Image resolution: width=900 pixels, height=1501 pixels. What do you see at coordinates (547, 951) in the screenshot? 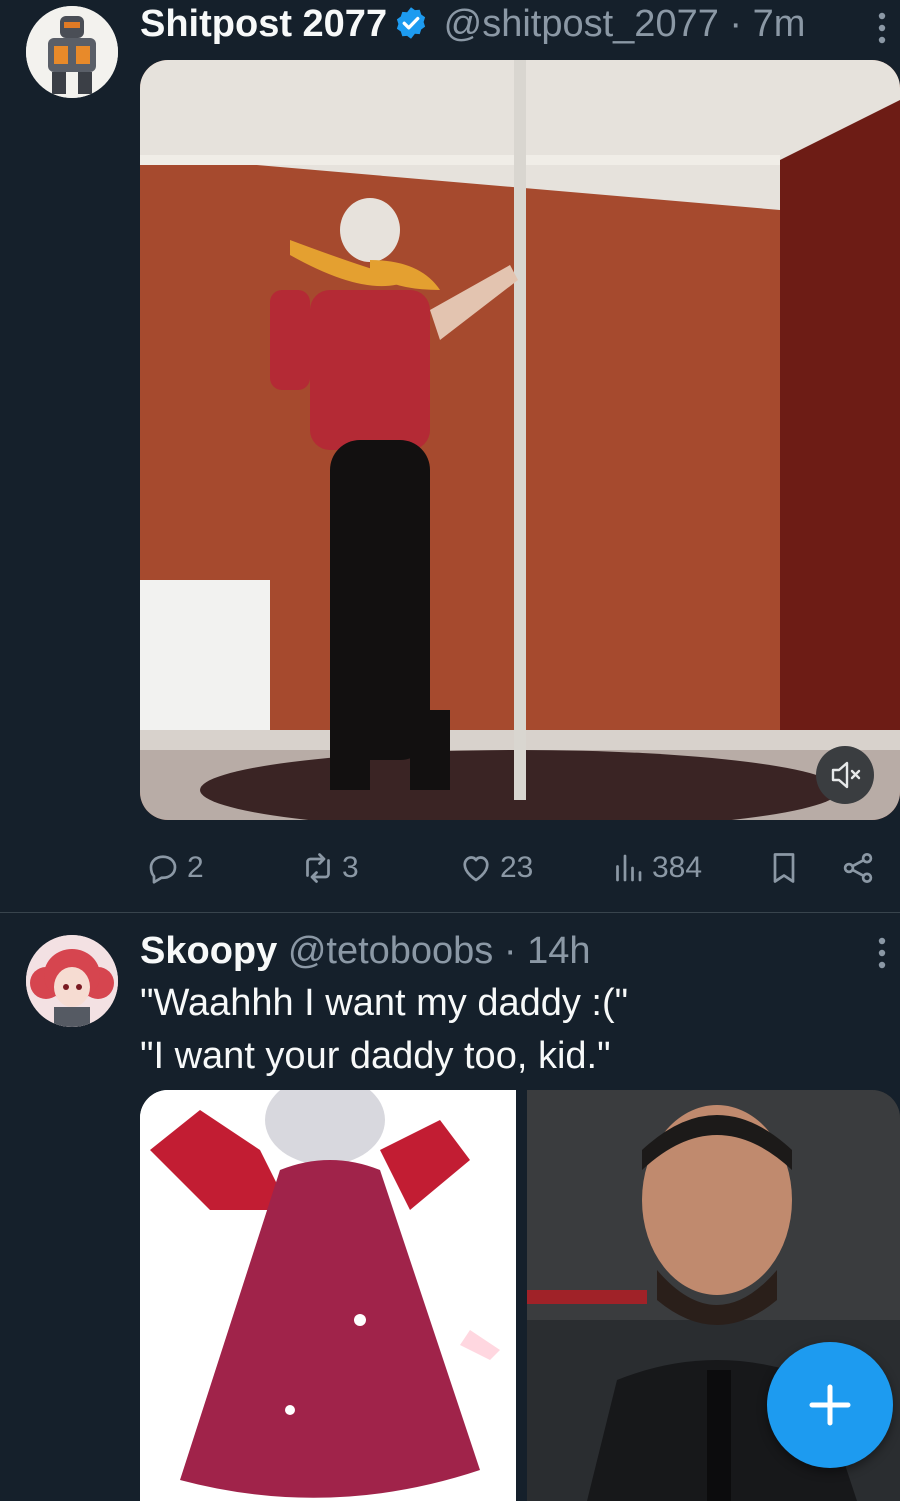
I see `timestamp: · 14h` at bounding box center [547, 951].